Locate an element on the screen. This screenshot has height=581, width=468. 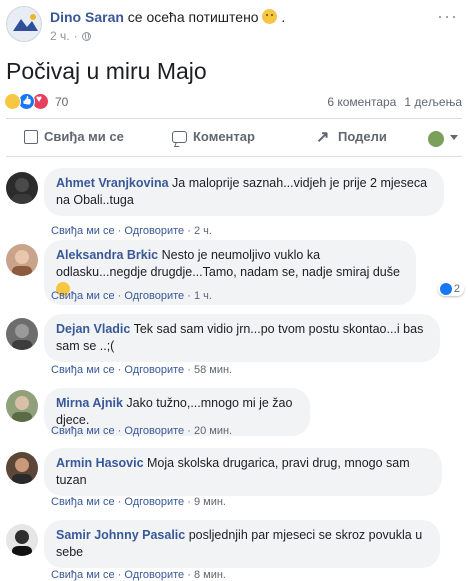
share-button: Подели is located at coordinates (351, 137).